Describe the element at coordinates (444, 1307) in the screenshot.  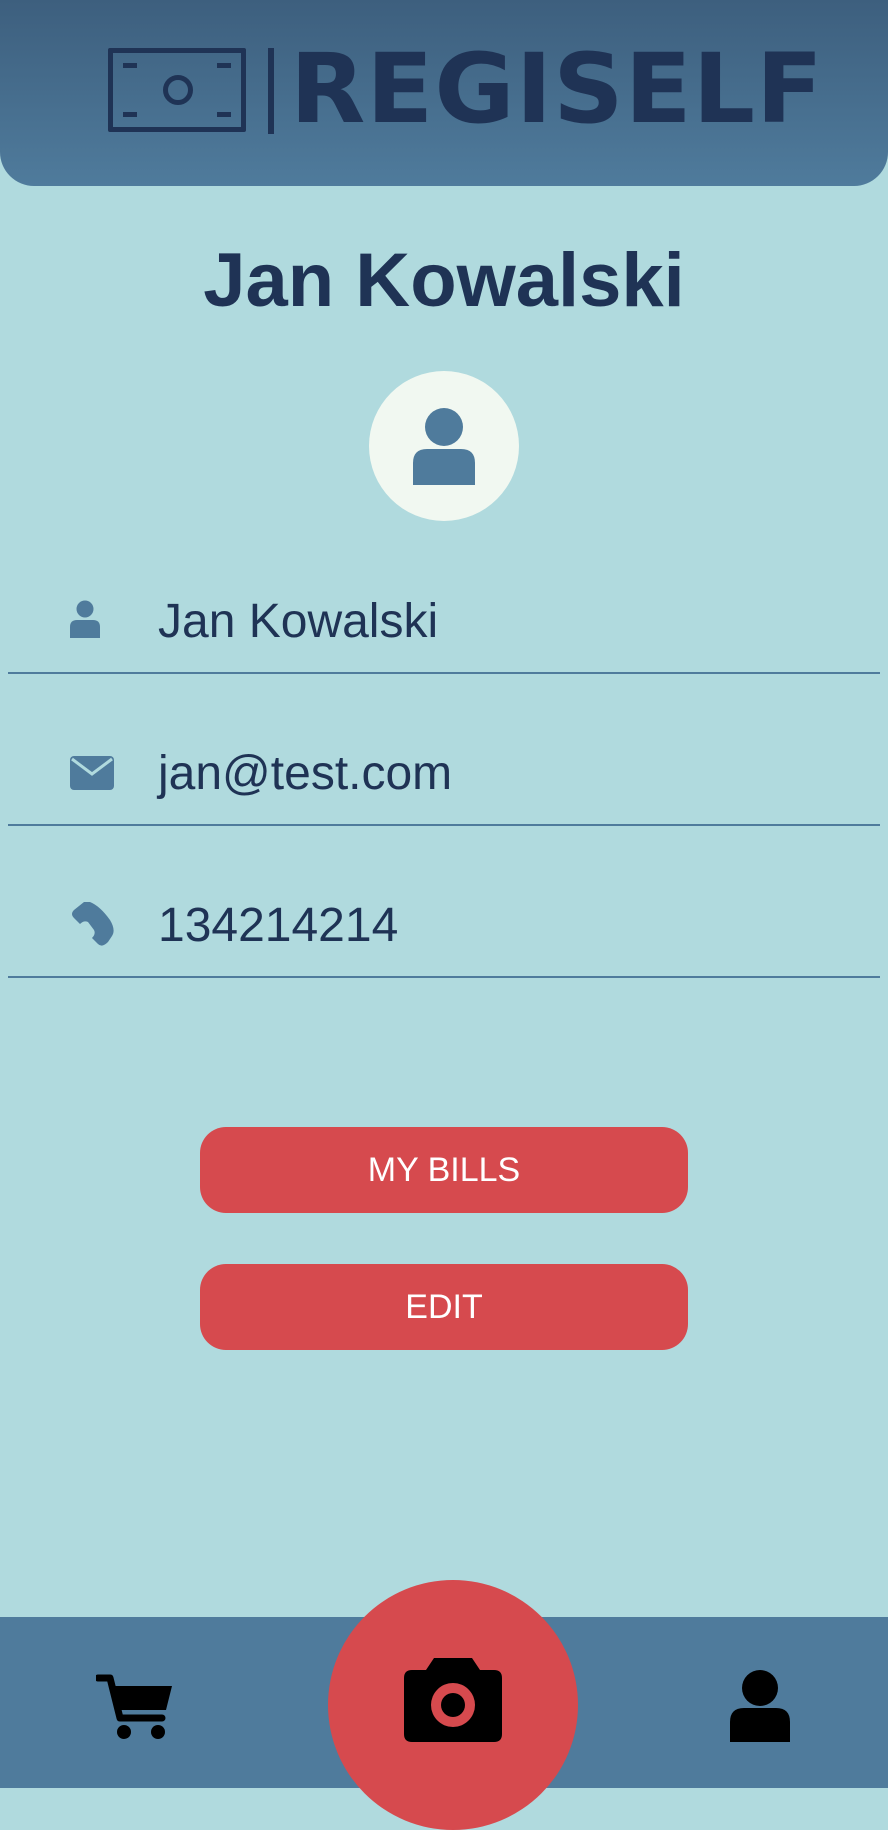
I see `edit-button: EDIT` at that location.